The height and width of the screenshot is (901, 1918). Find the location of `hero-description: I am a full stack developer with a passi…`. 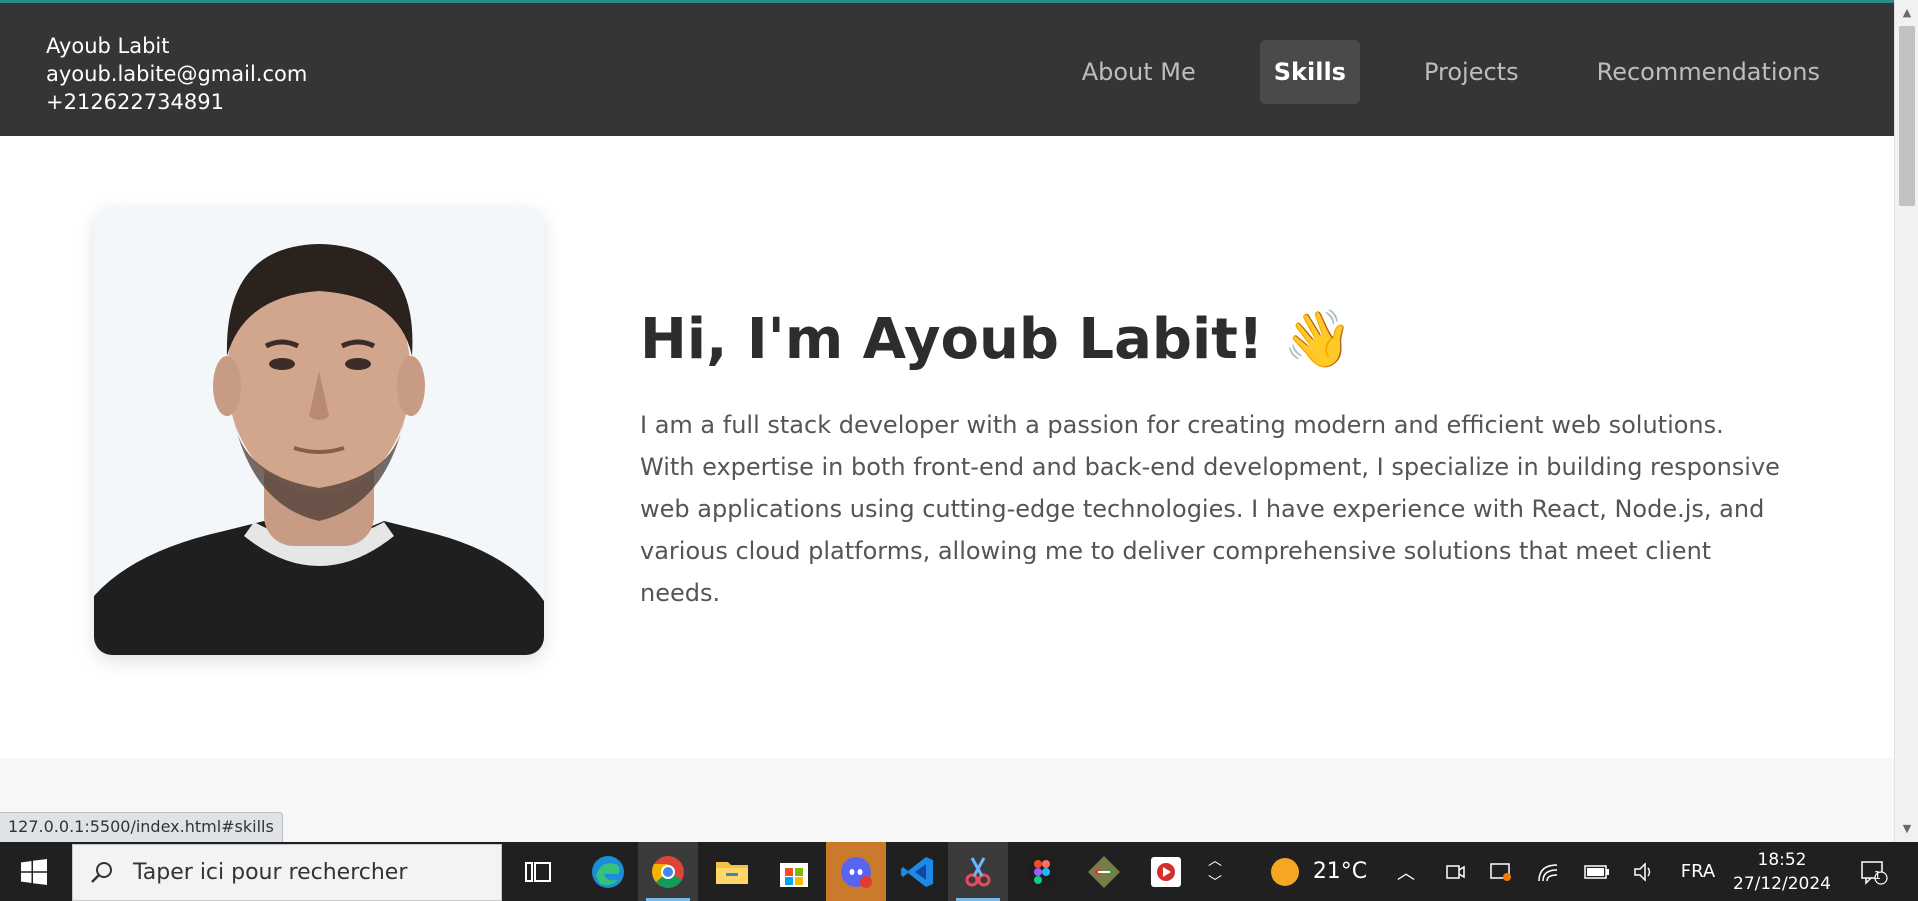

hero-description: I am a full stack developer with a passi… is located at coordinates (1210, 509).